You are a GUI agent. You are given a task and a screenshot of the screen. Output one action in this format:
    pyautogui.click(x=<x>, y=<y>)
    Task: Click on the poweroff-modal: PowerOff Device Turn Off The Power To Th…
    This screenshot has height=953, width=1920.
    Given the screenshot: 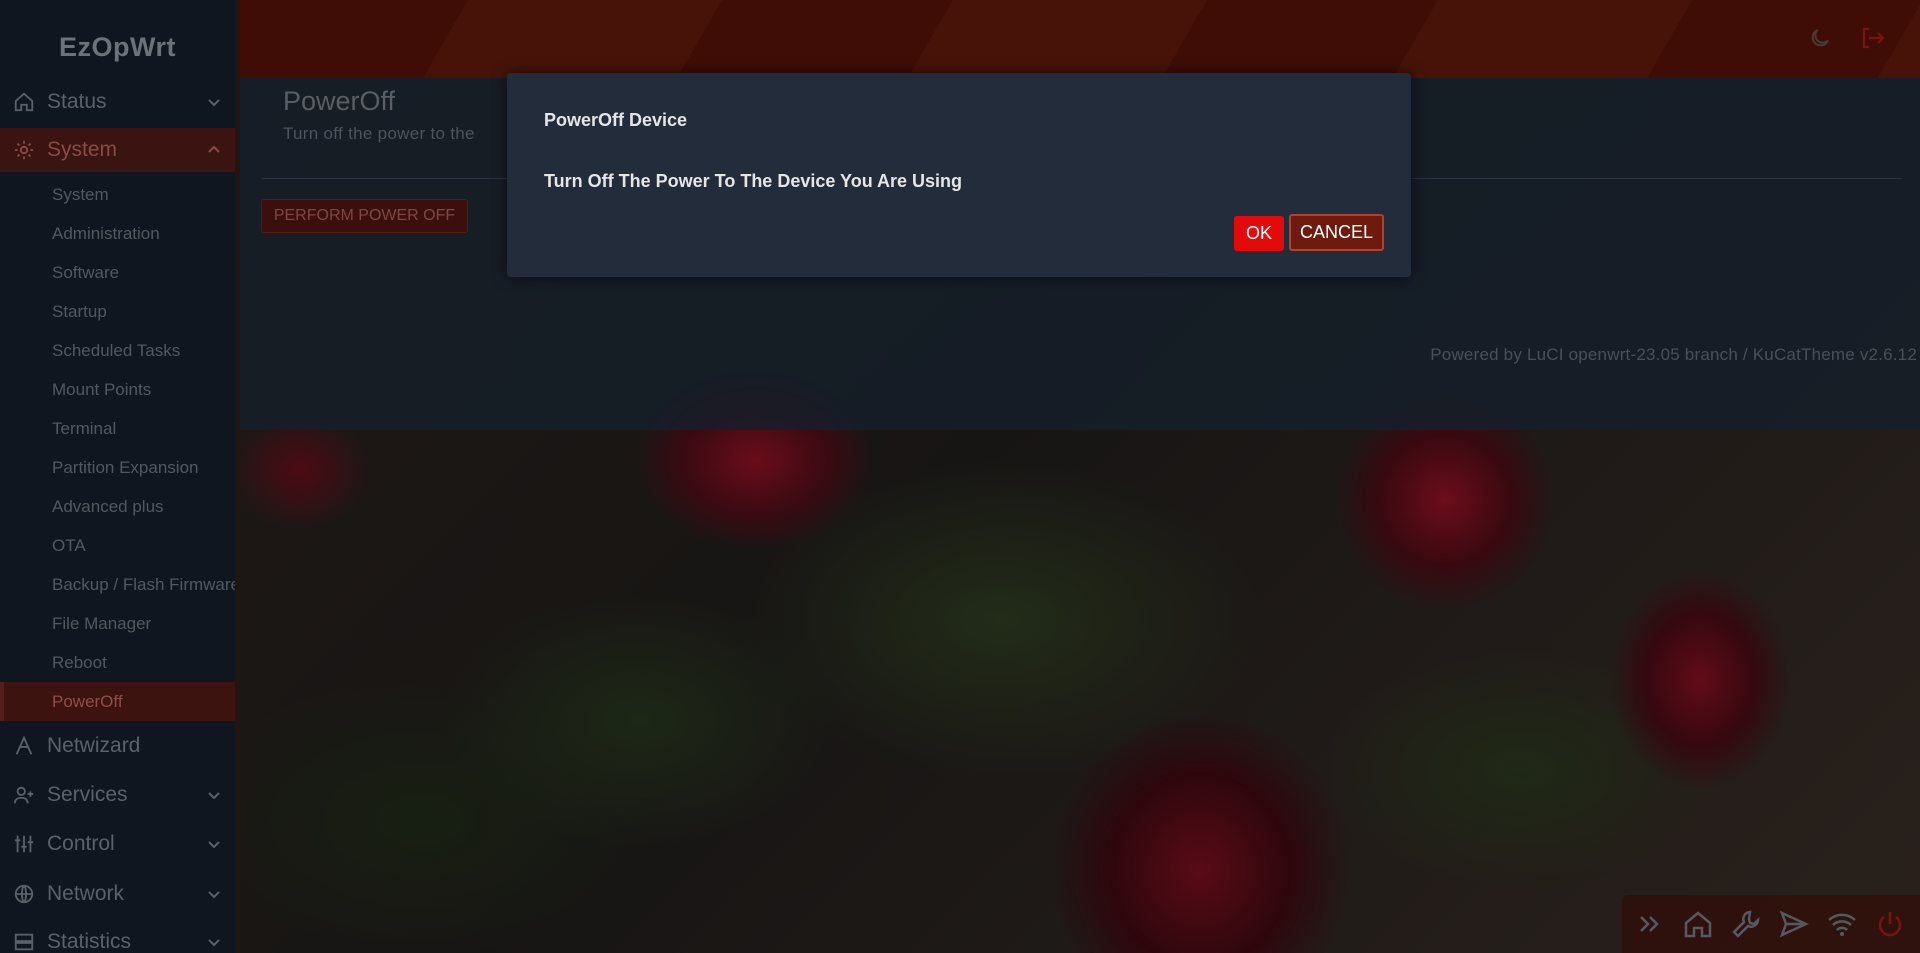 What is the action you would take?
    pyautogui.click(x=959, y=175)
    